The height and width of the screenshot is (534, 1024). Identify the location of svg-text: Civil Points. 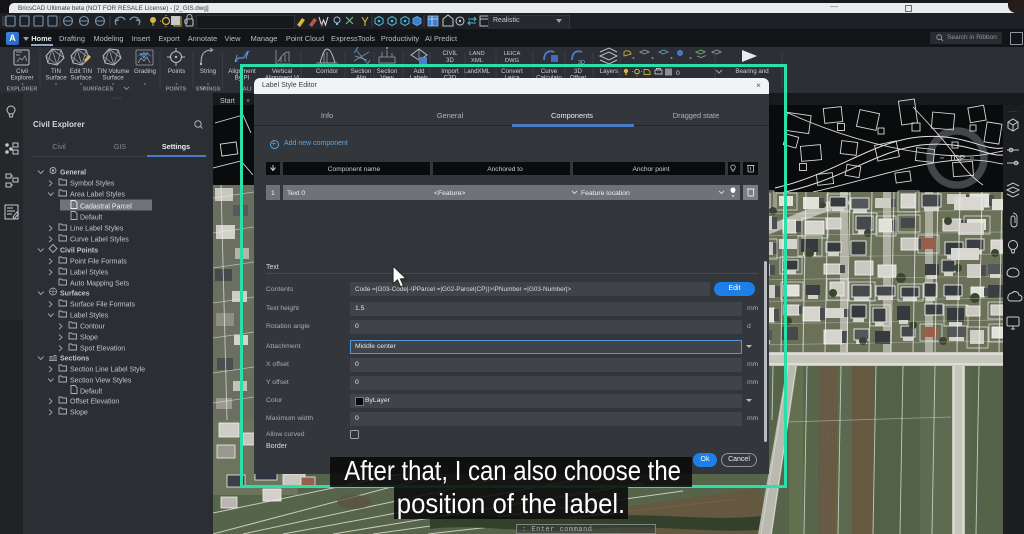
(79, 251).